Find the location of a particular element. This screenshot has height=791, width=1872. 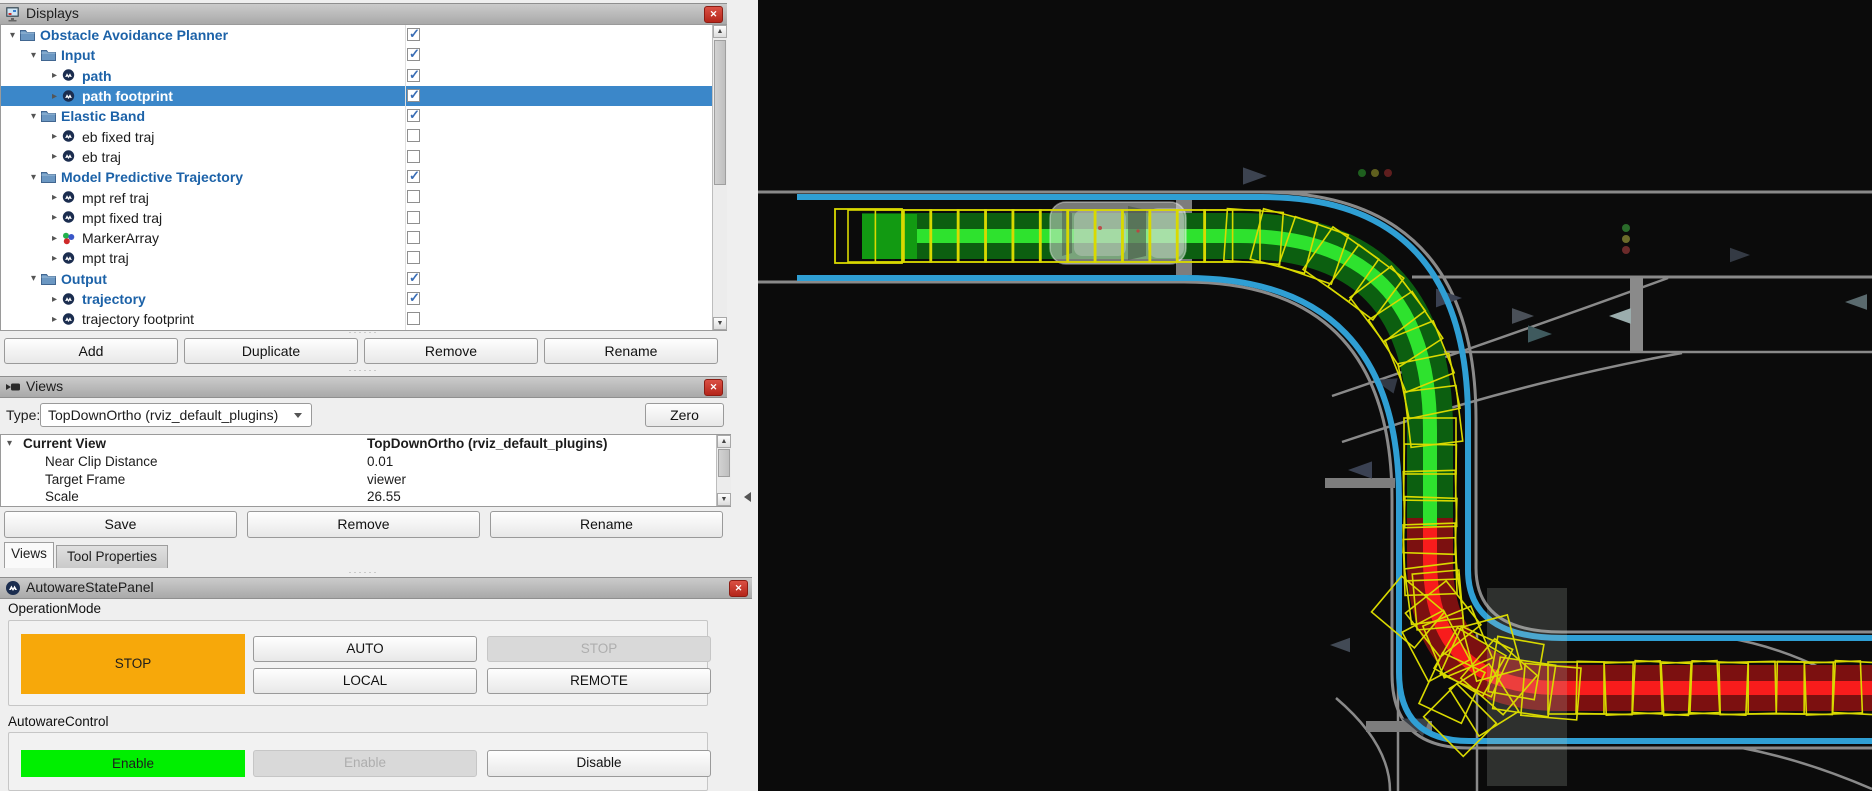

tab-views: Views is located at coordinates (29, 555).